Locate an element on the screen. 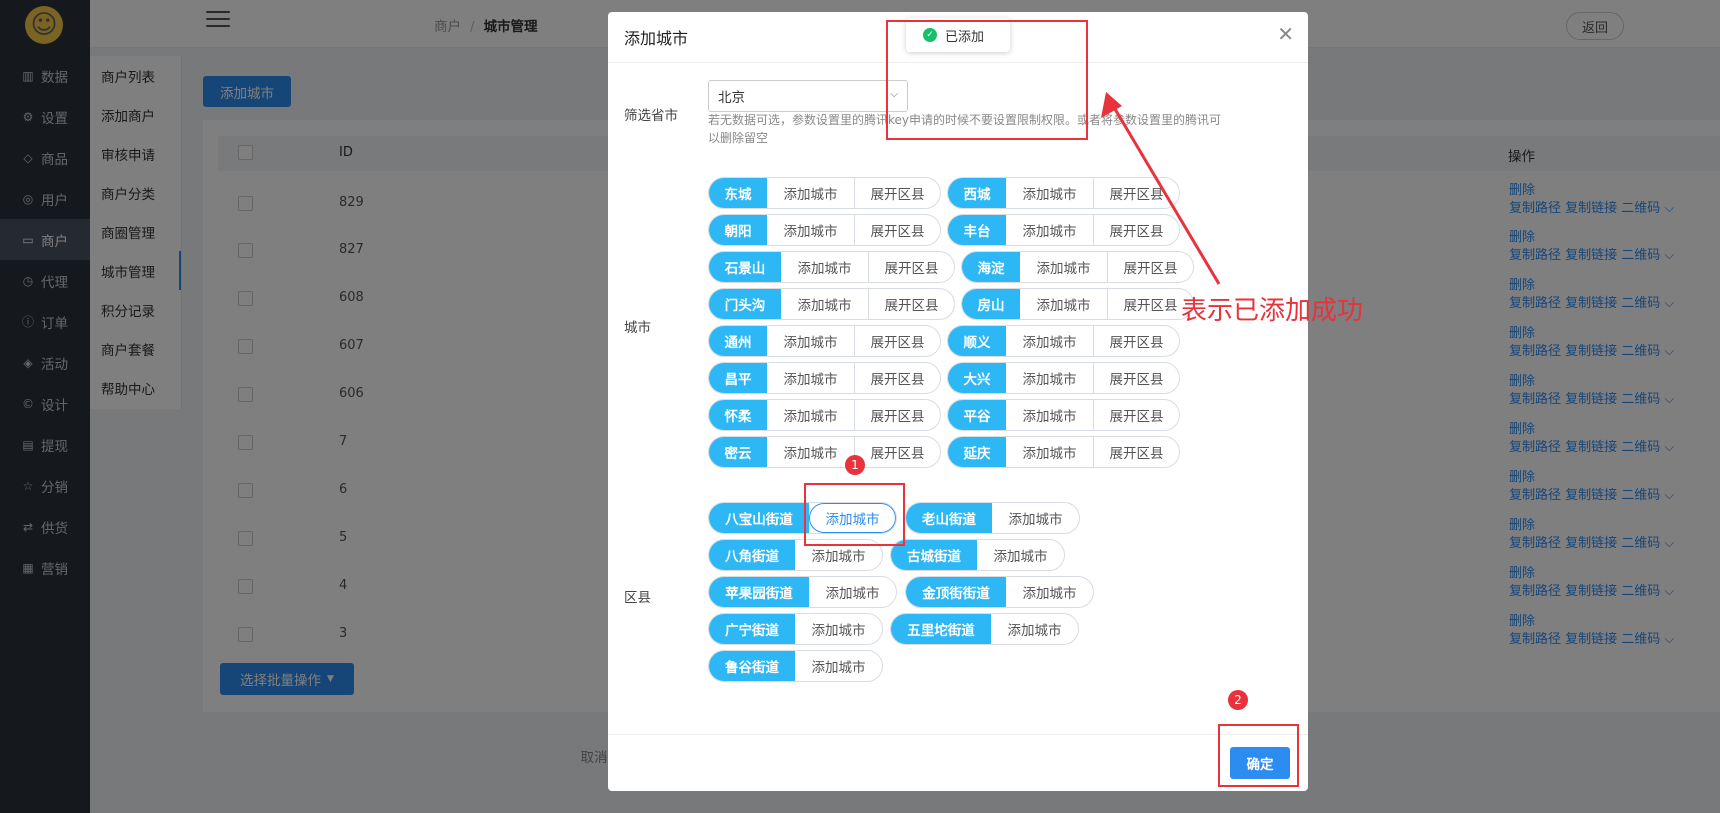  annotation-arrow is located at coordinates (1161, 188).